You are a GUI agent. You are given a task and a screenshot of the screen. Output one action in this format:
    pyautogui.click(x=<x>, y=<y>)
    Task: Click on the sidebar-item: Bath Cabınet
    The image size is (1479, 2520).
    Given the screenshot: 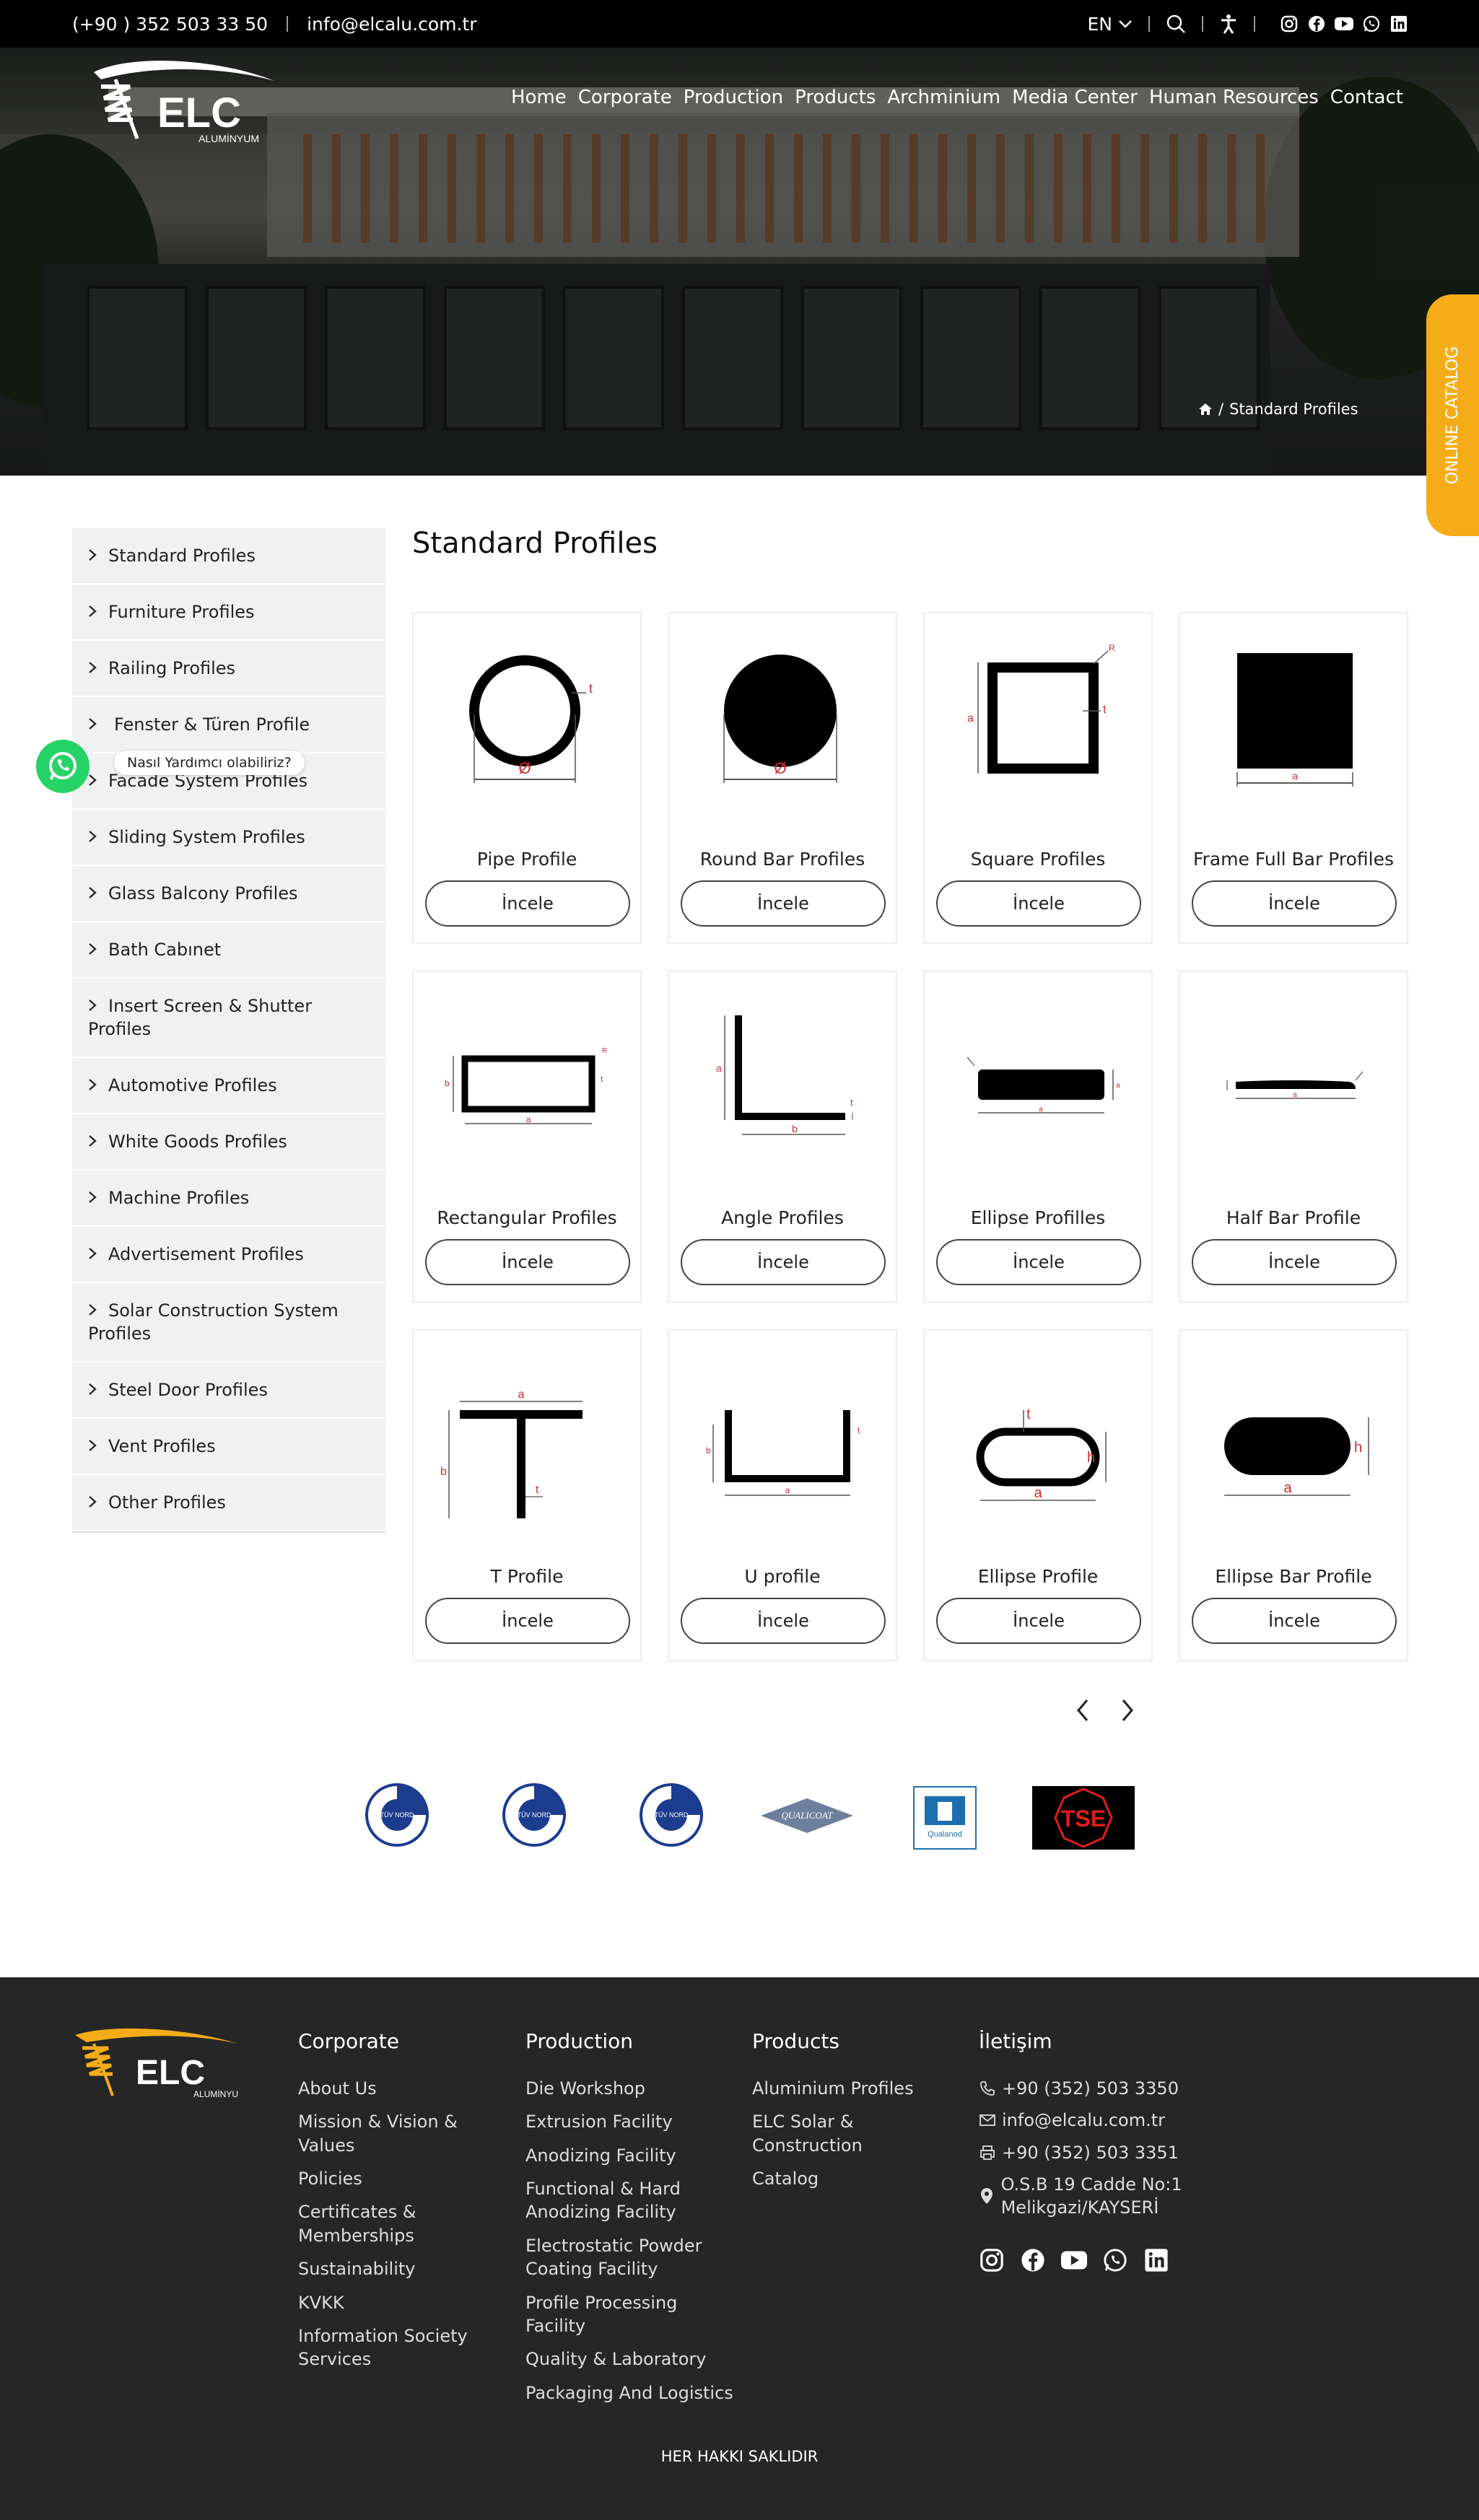 What is the action you would take?
    pyautogui.click(x=229, y=950)
    